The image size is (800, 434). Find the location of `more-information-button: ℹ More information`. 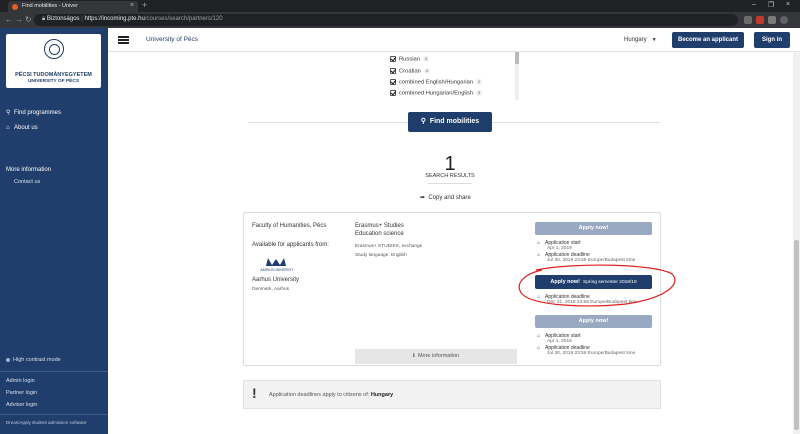

more-information-button: ℹ More information is located at coordinates (436, 356).